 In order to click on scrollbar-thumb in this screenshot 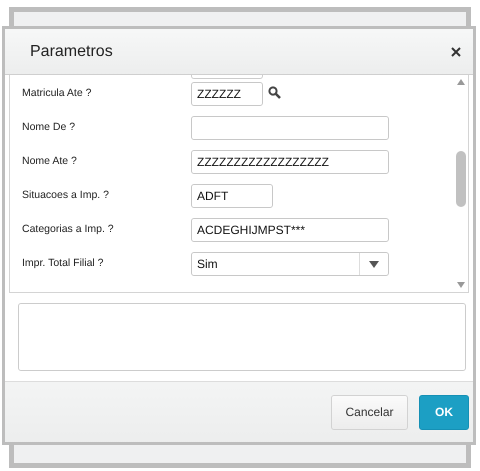, I will do `click(461, 179)`.